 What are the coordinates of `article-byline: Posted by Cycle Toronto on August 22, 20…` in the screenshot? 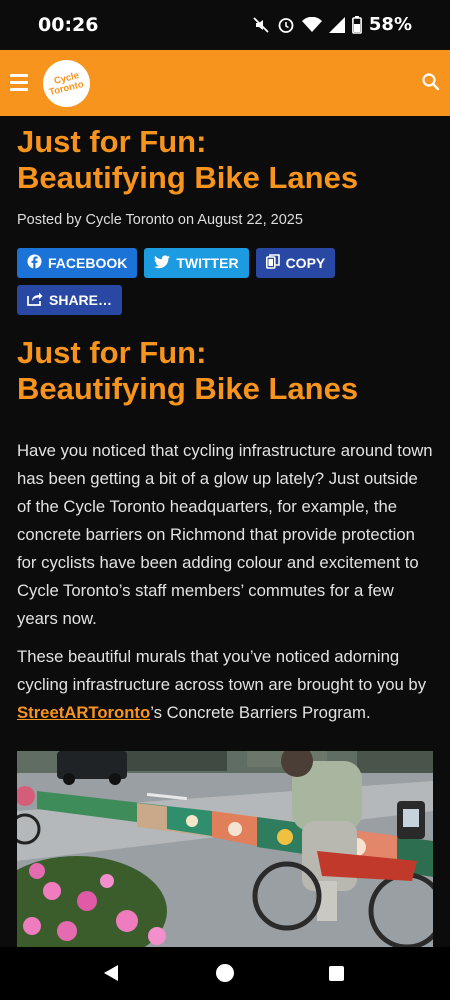 It's located at (160, 220).